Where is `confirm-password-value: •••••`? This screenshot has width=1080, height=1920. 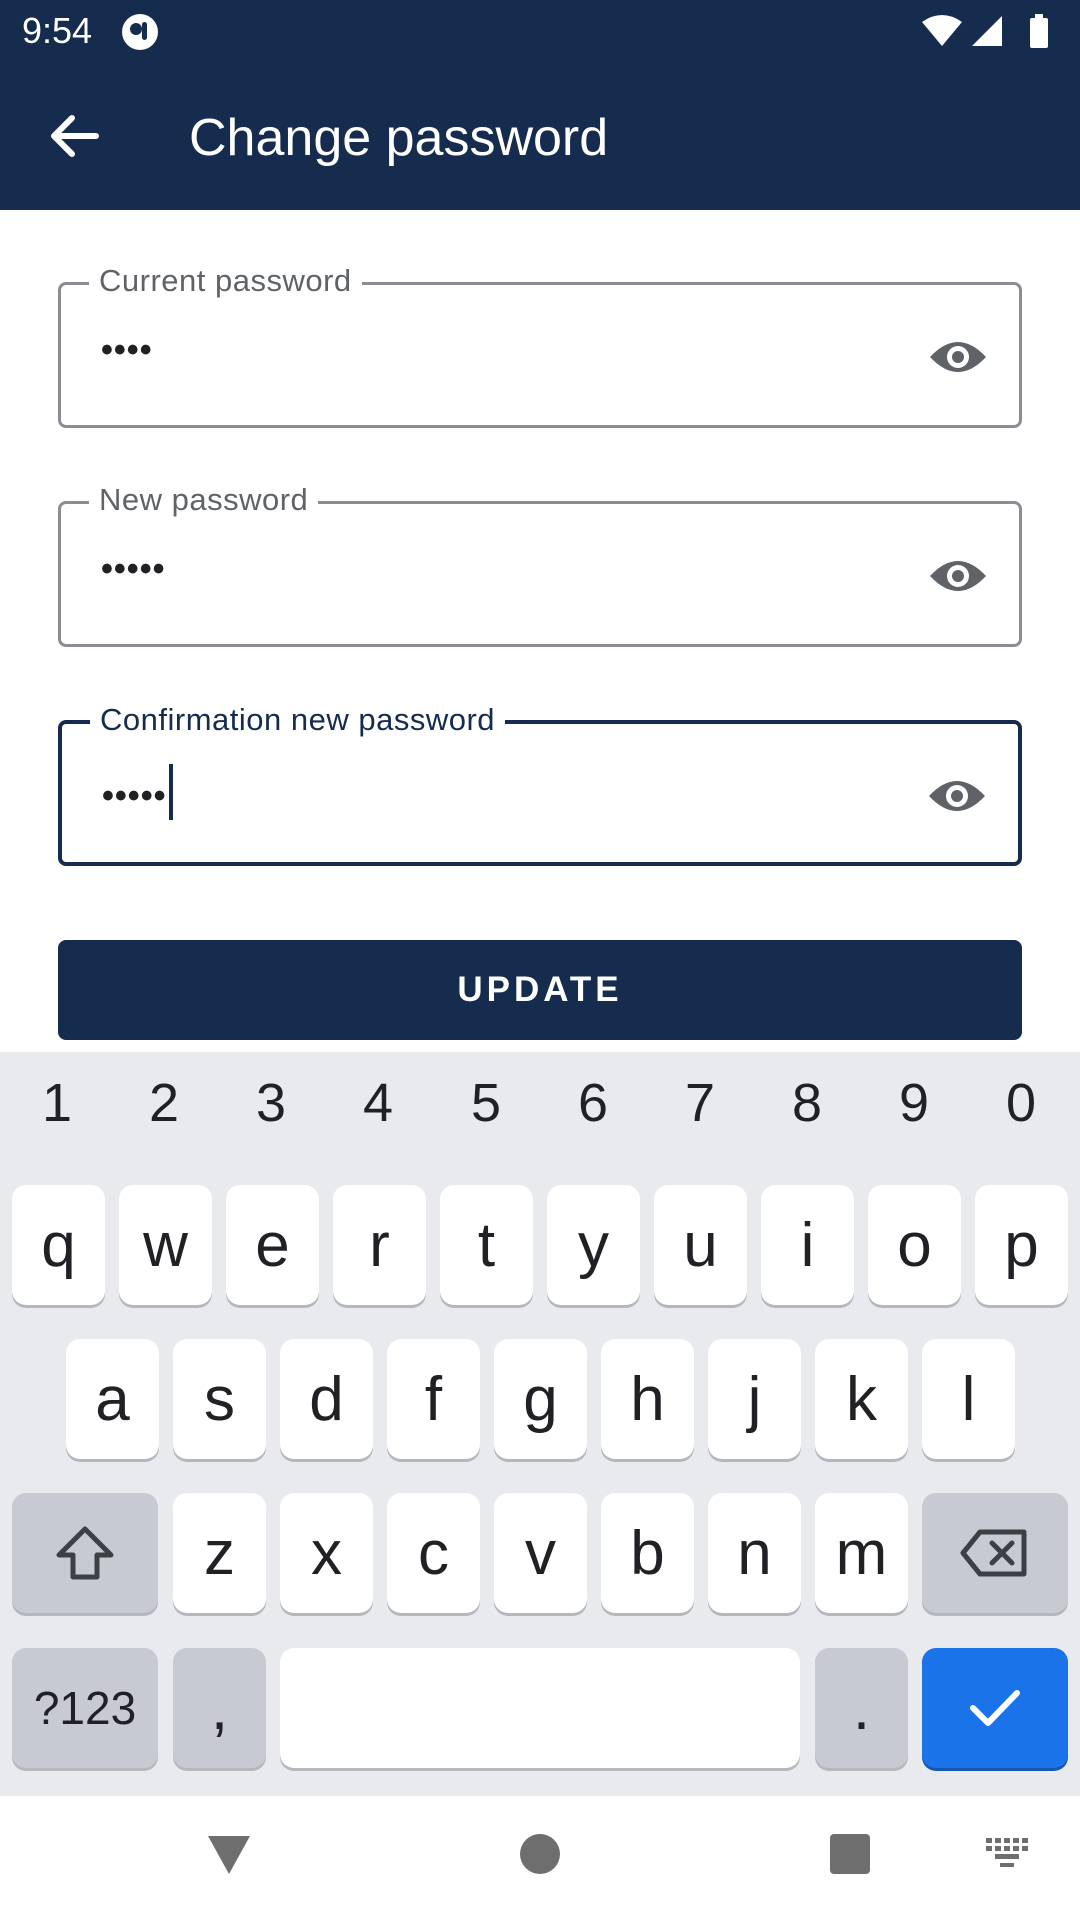
confirm-password-value: ••••• is located at coordinates (134, 795).